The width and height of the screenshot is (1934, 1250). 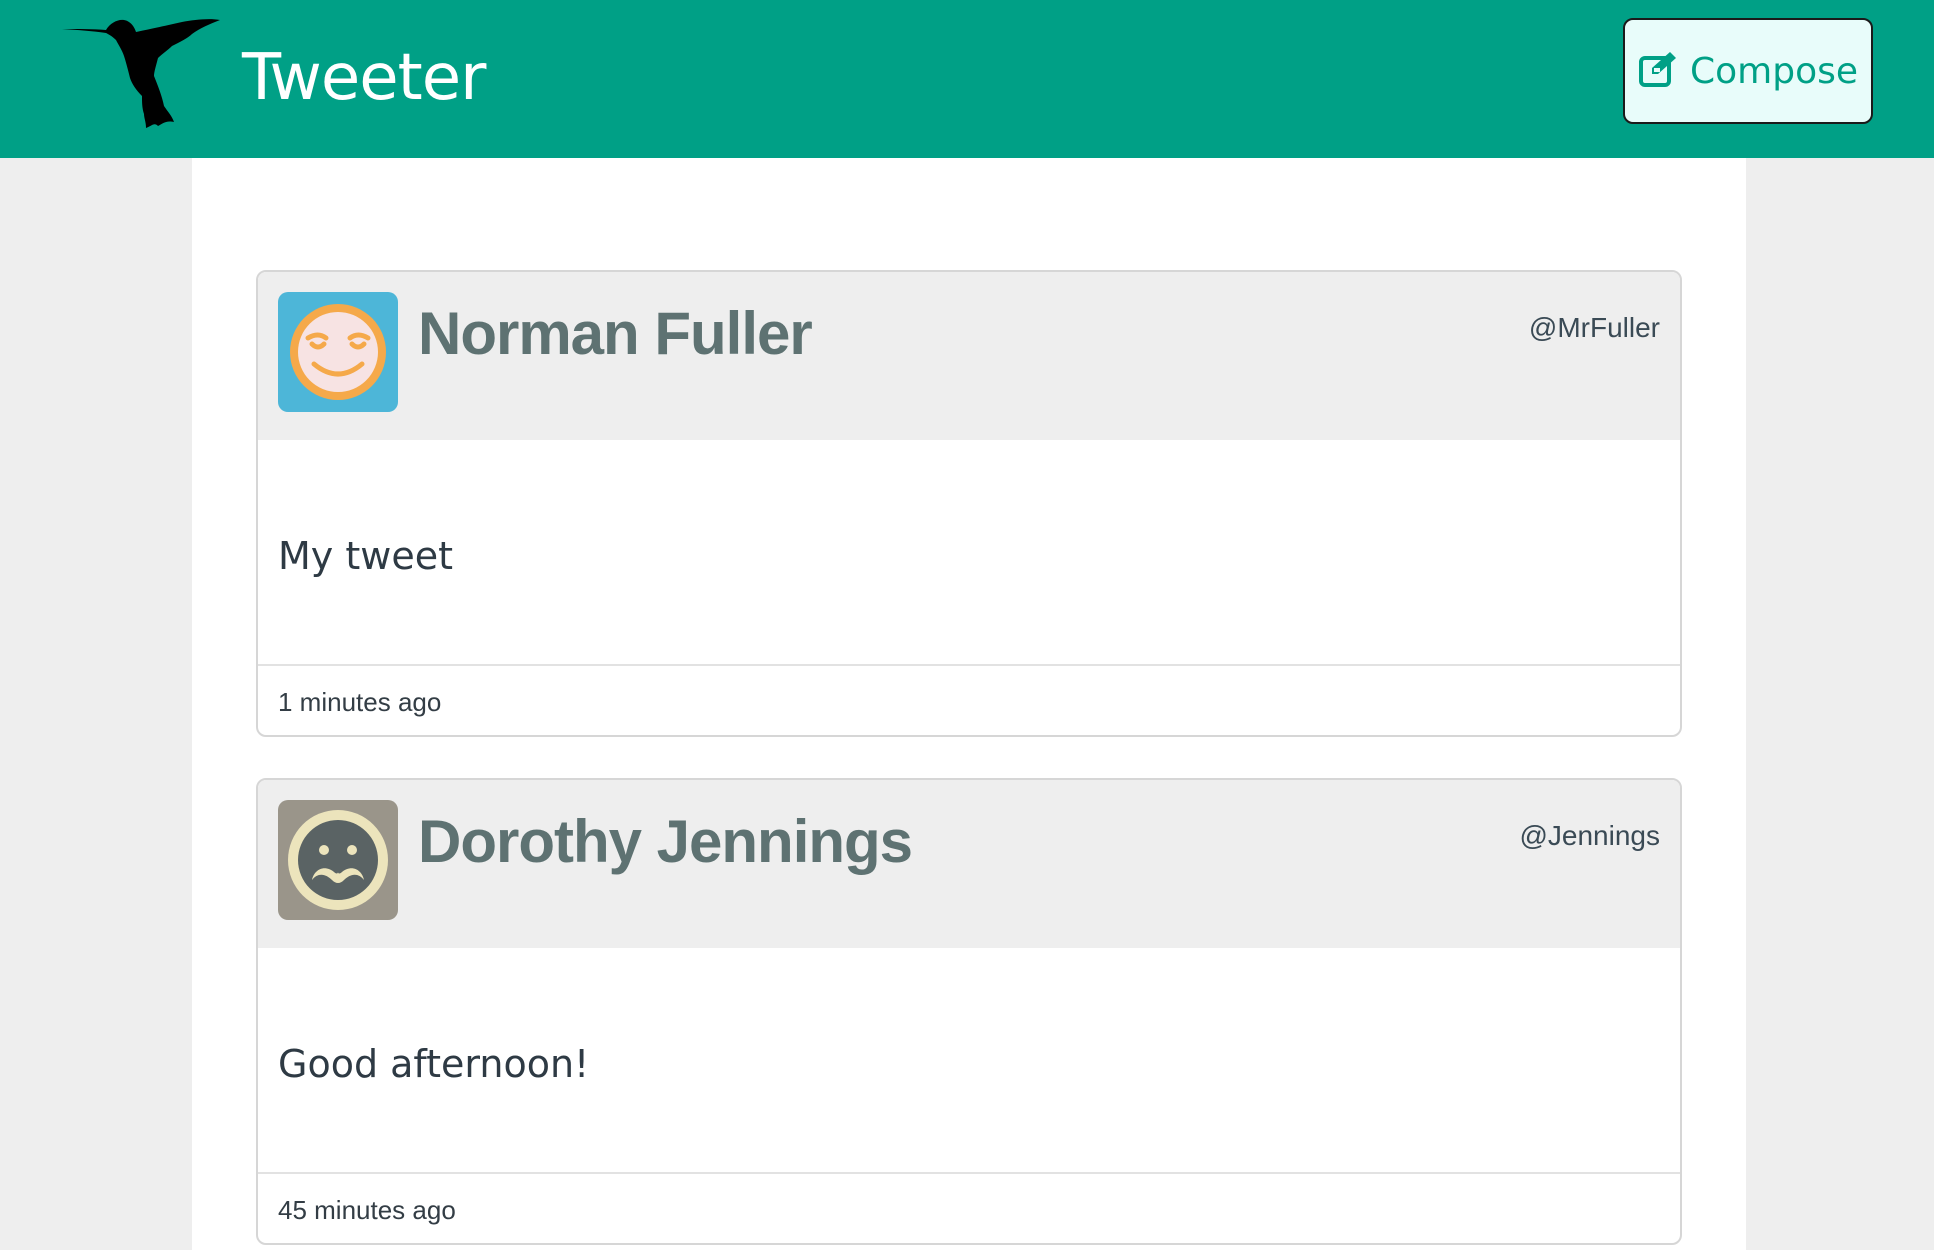 What do you see at coordinates (338, 860) in the screenshot?
I see `mustache-face-avatar-icon` at bounding box center [338, 860].